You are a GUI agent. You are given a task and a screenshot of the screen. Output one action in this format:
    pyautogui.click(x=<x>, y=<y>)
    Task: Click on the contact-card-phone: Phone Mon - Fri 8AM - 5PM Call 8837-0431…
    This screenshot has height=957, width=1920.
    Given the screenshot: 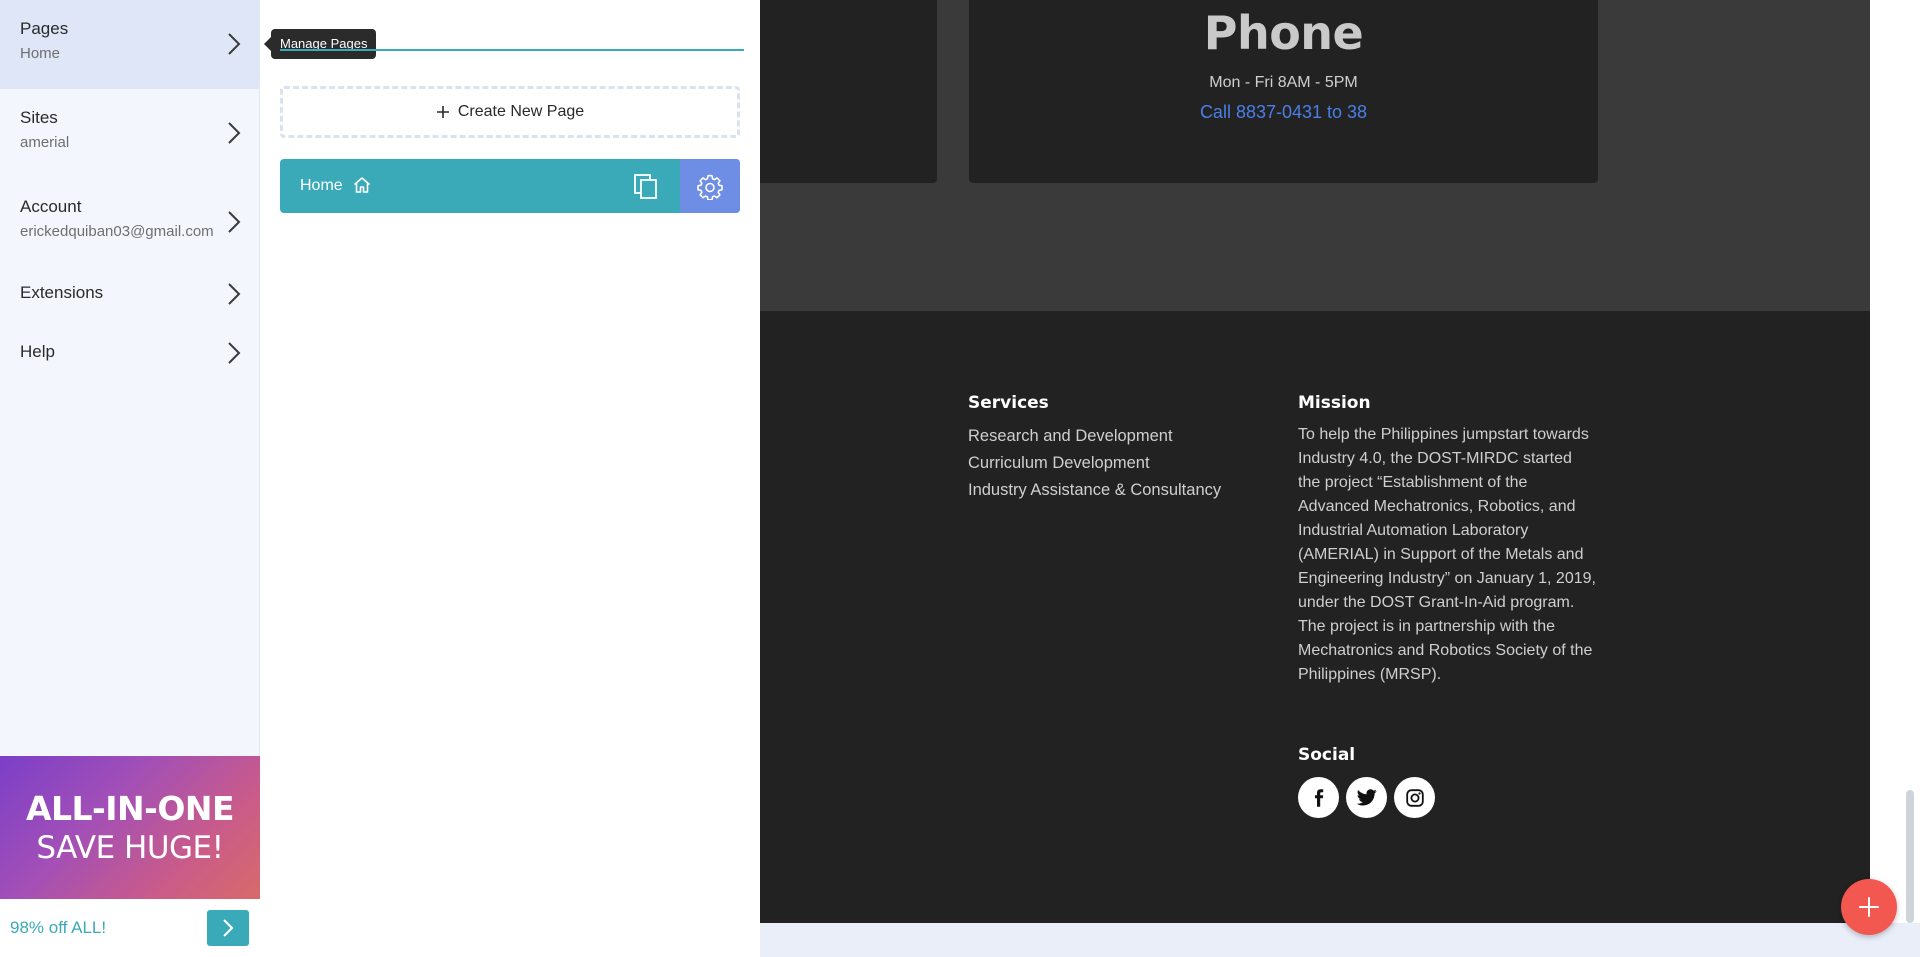 What is the action you would take?
    pyautogui.click(x=1283, y=91)
    